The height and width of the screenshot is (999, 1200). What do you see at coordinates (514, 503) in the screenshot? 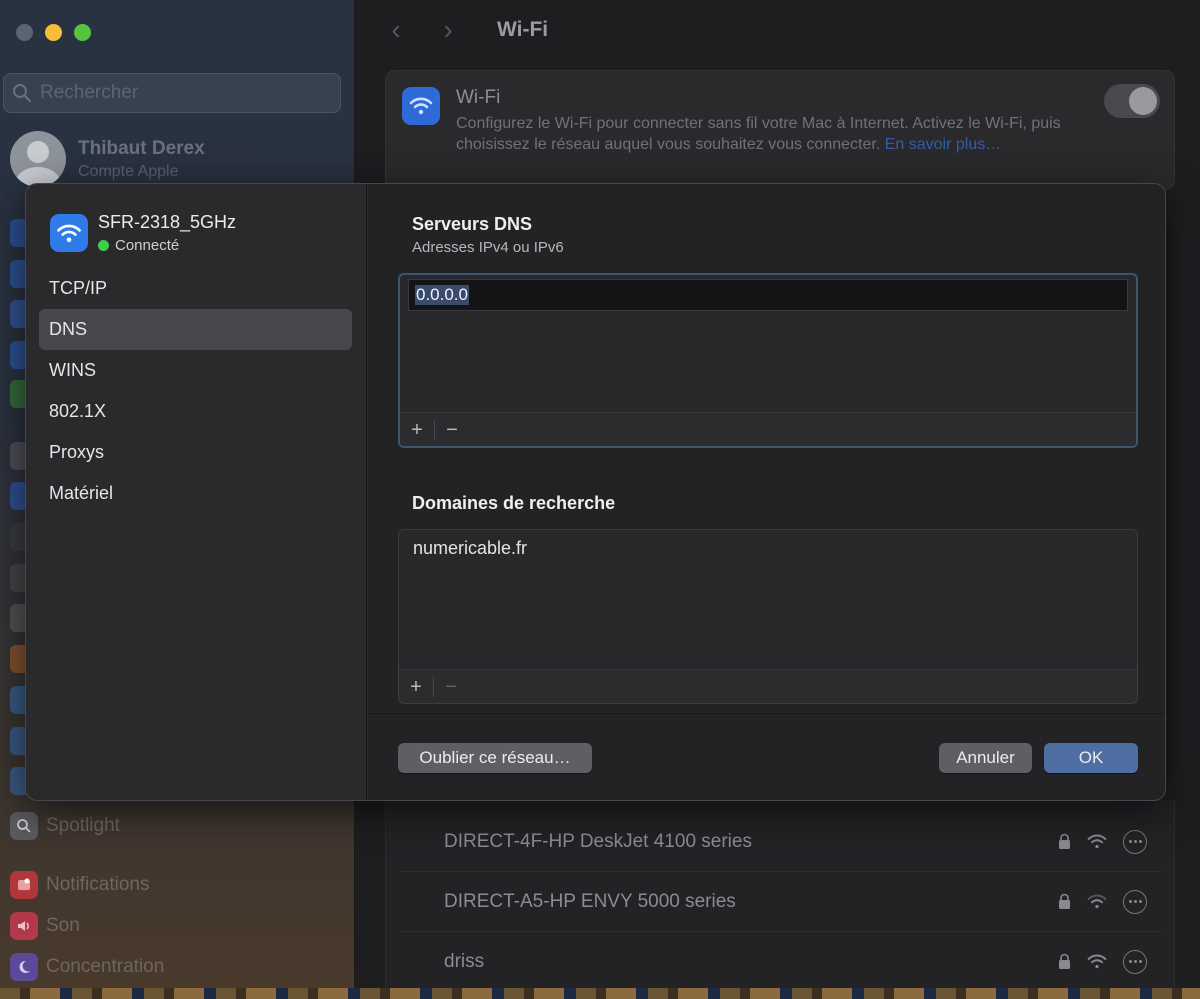
I see `search-domains-title: Domaines de recherche` at bounding box center [514, 503].